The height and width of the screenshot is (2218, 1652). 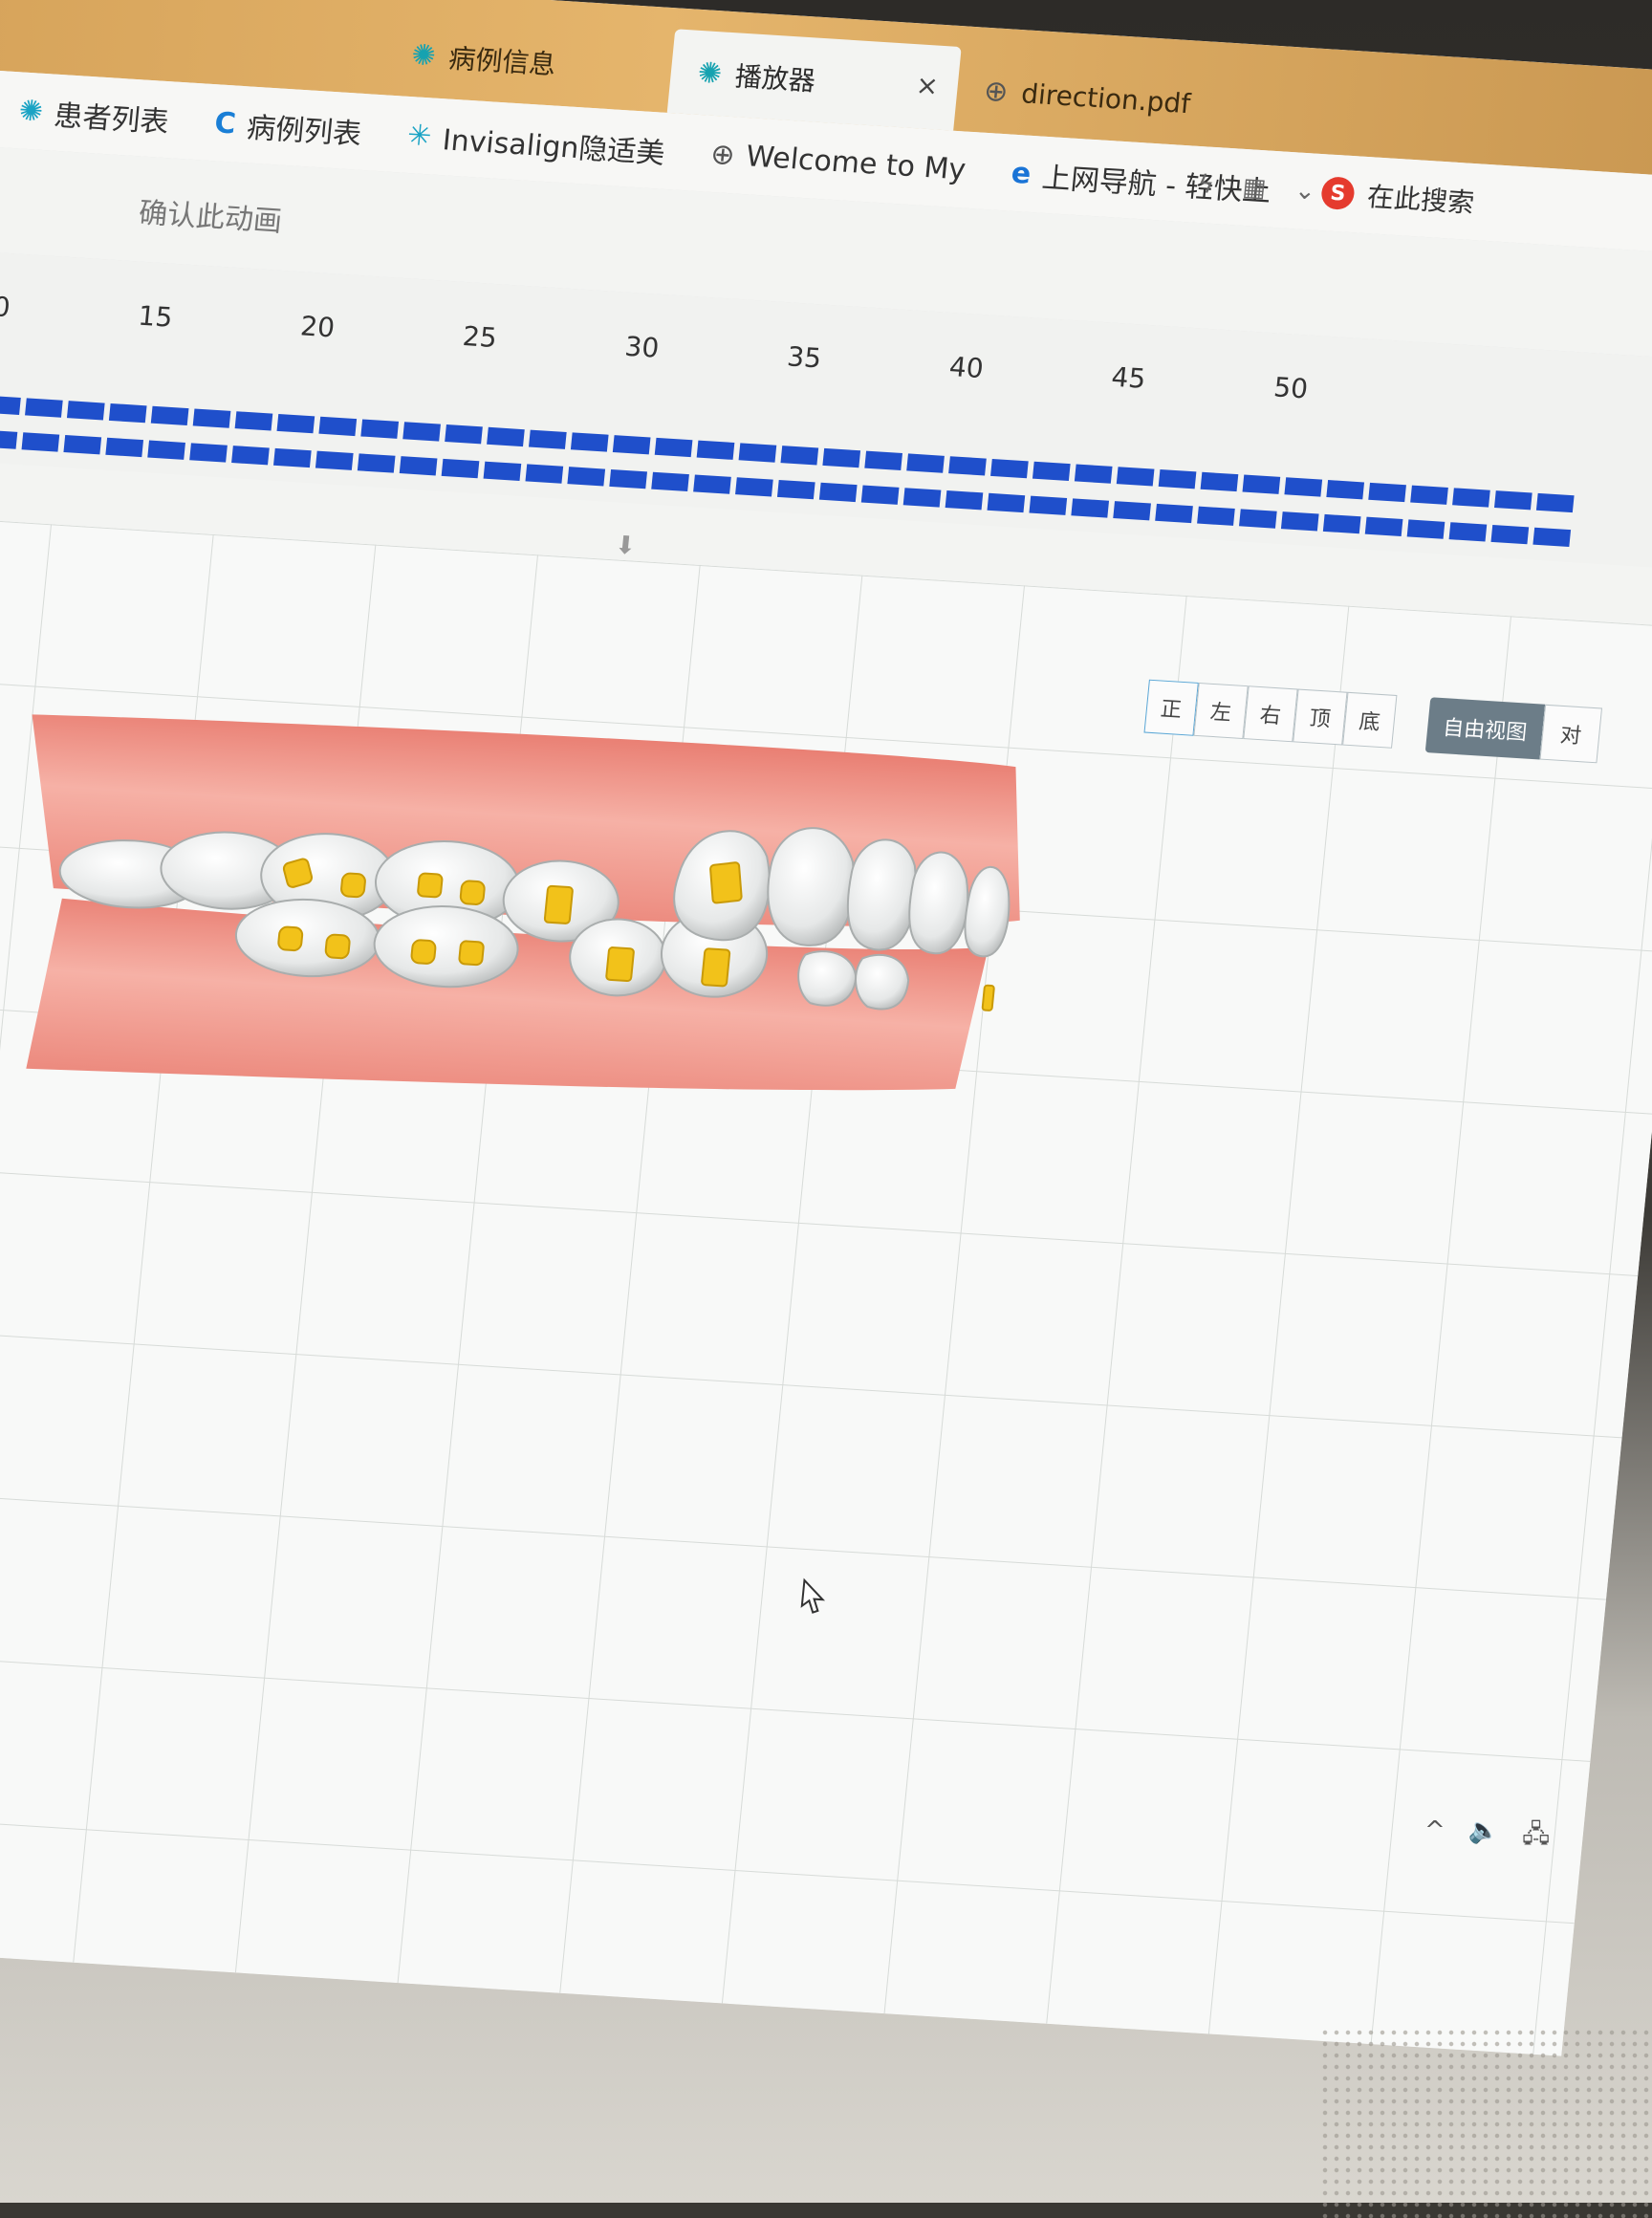 I want to click on lightning-icon: ϟ, so click(x=1205, y=185).